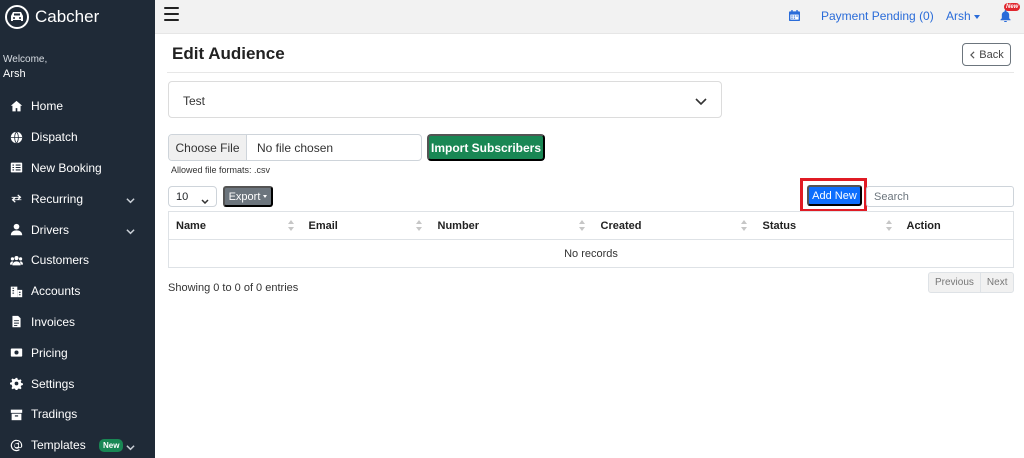 Image resolution: width=1024 pixels, height=458 pixels. Describe the element at coordinates (954, 282) in the screenshot. I see `previous-page-button: Previous` at that location.